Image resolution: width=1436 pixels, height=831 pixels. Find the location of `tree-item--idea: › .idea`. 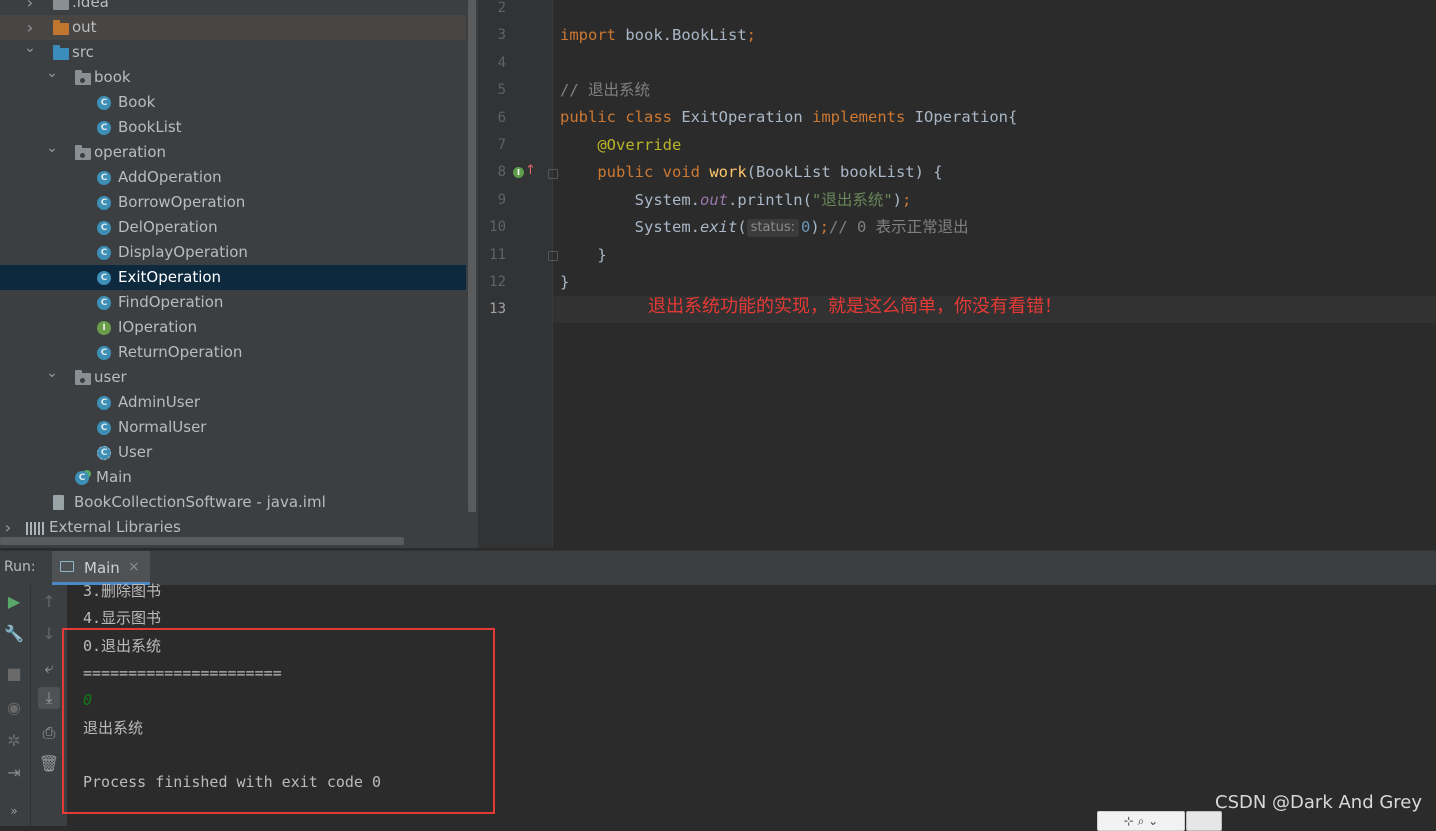

tree-item--idea: › .idea is located at coordinates (233, 7).